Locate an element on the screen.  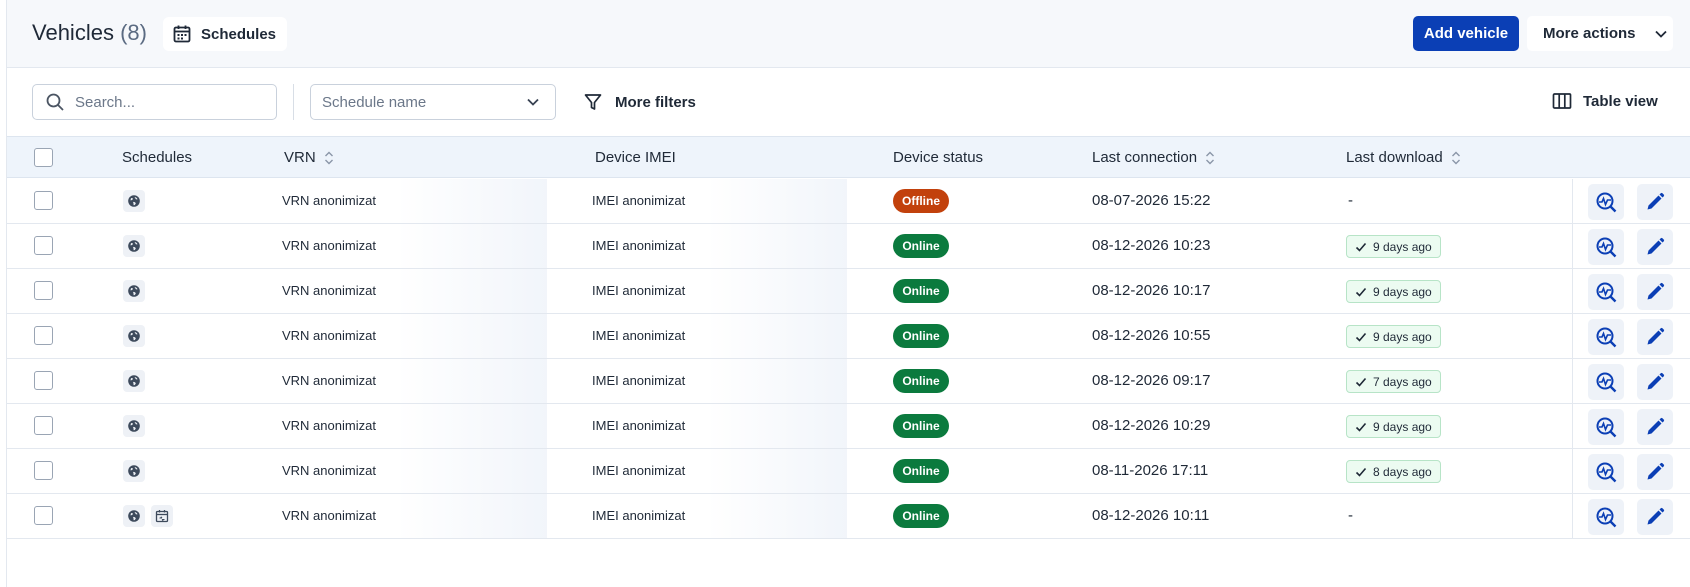
last-connection-cell: 08-07-2026 15:22 is located at coordinates (1151, 200).